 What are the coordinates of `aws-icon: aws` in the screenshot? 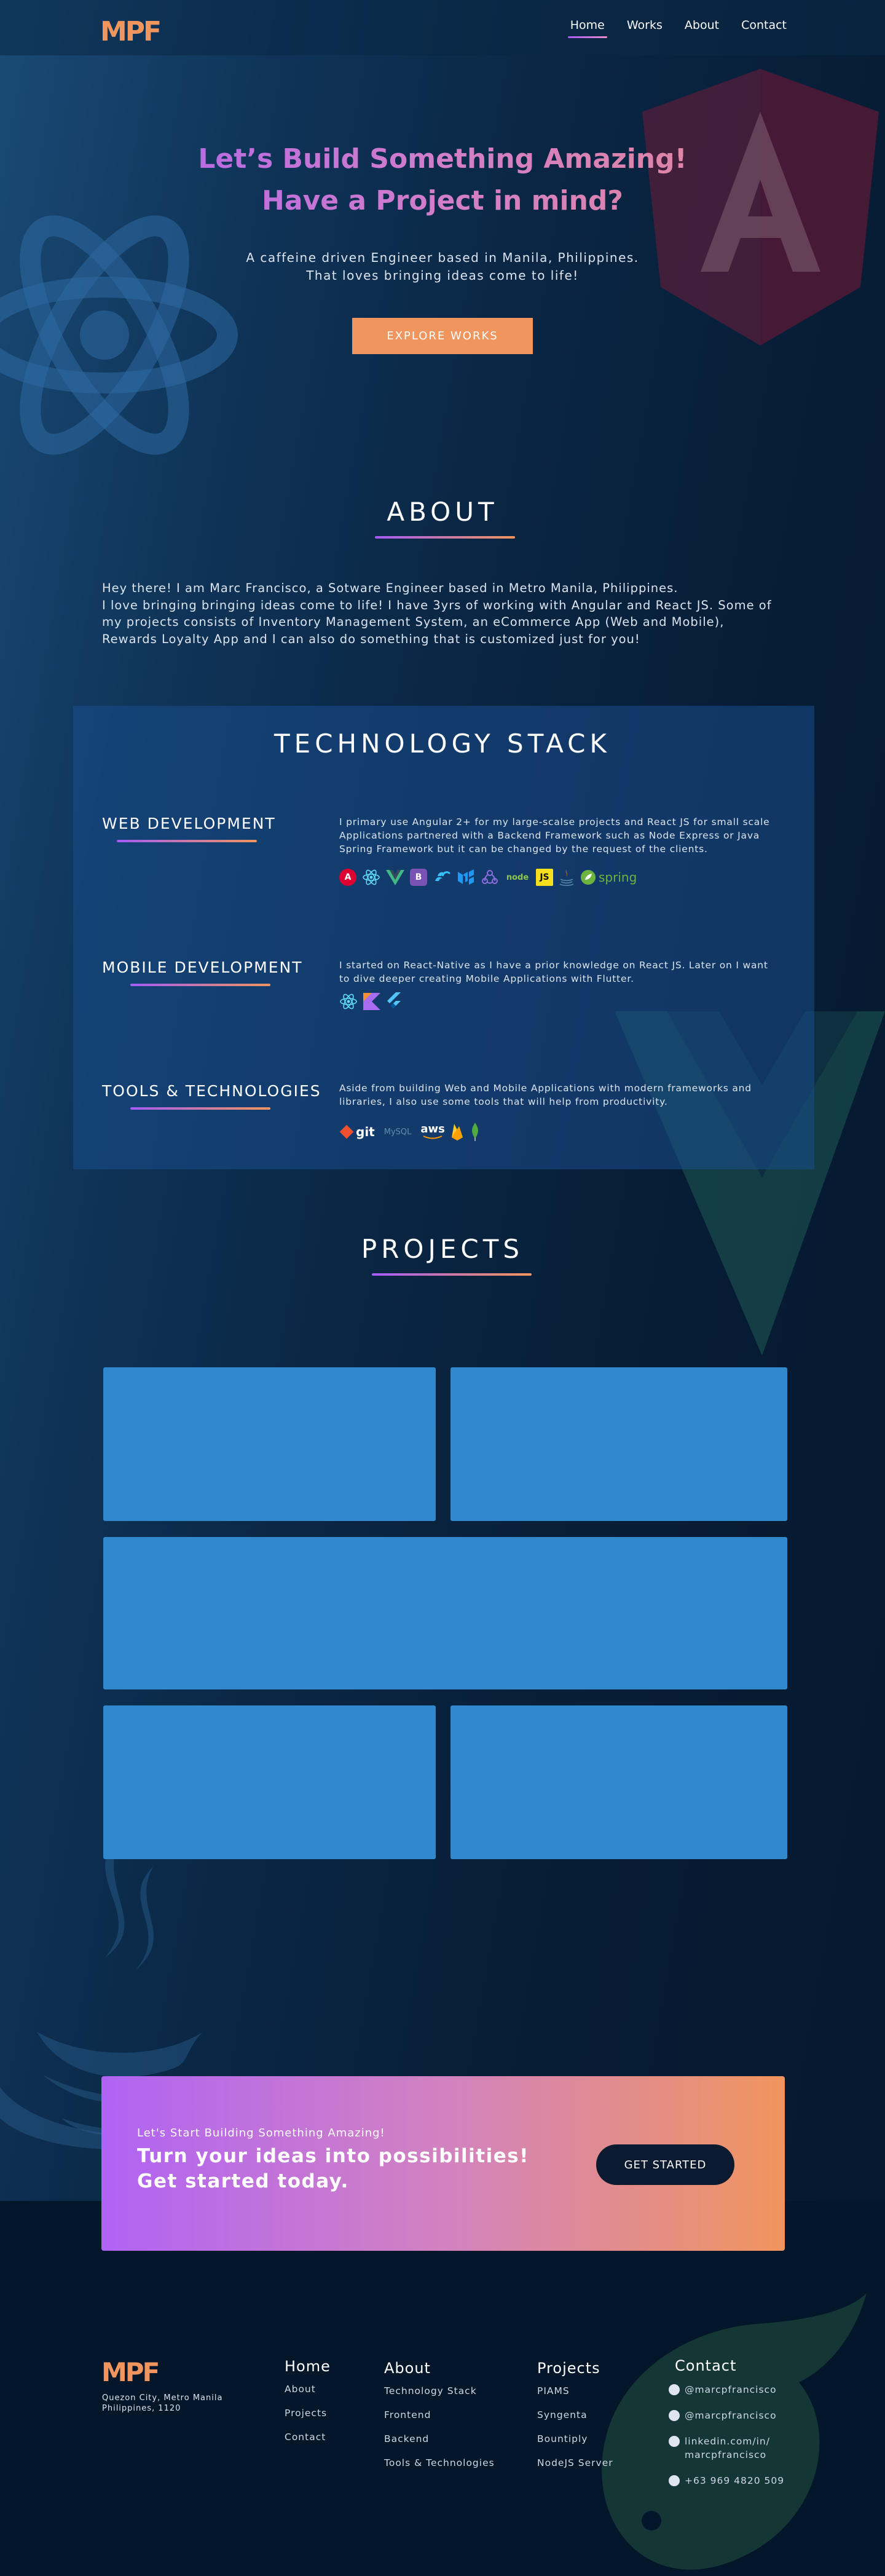 It's located at (433, 1132).